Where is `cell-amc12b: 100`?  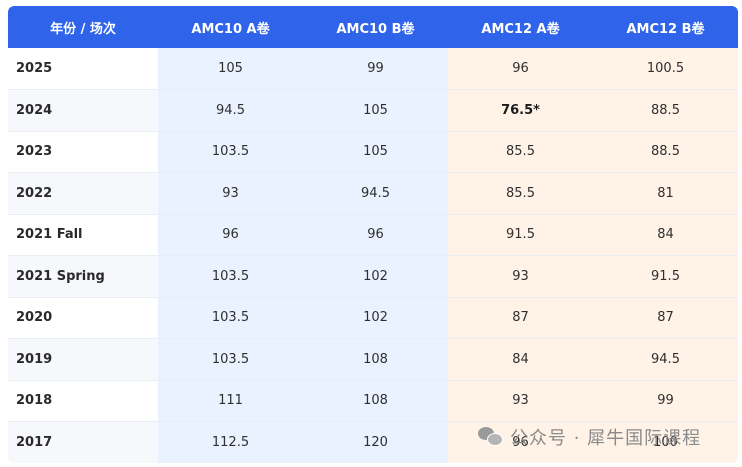 cell-amc12b: 100 is located at coordinates (665, 442).